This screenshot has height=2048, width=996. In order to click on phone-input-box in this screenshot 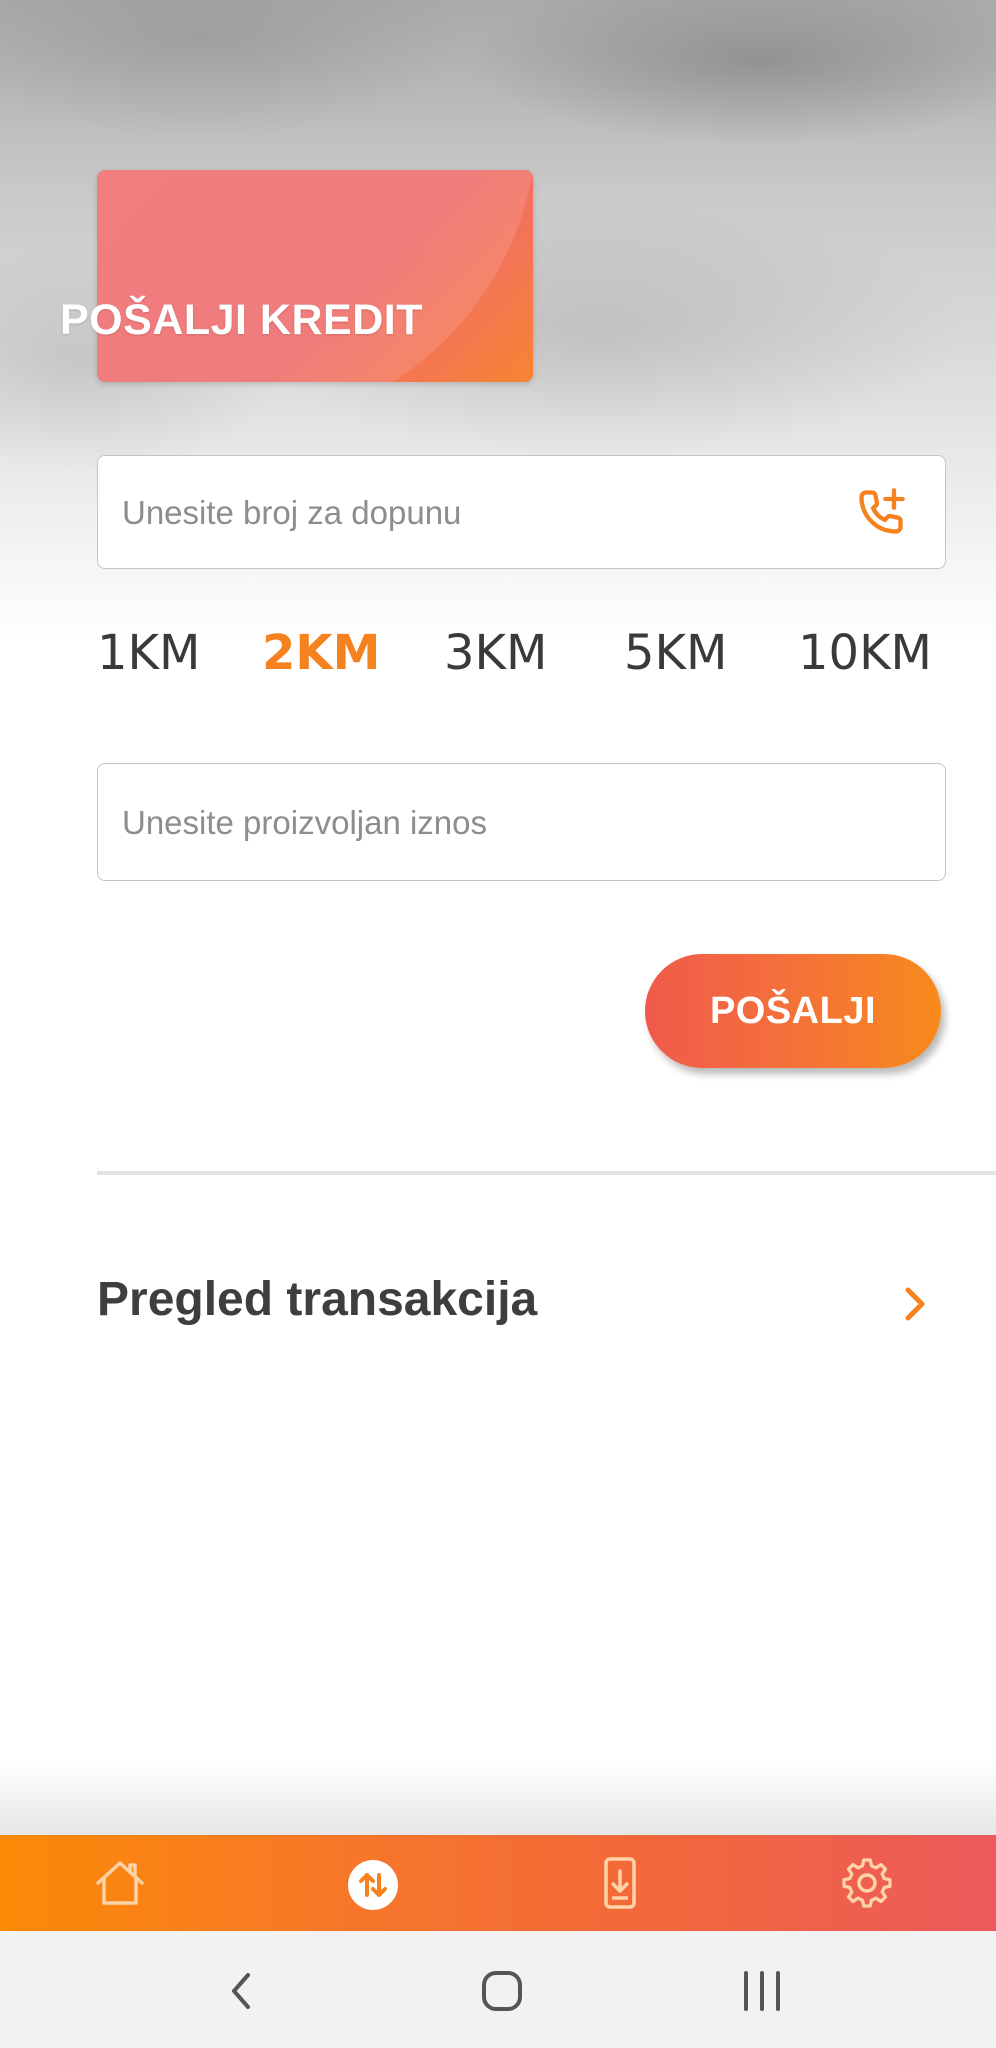, I will do `click(521, 512)`.